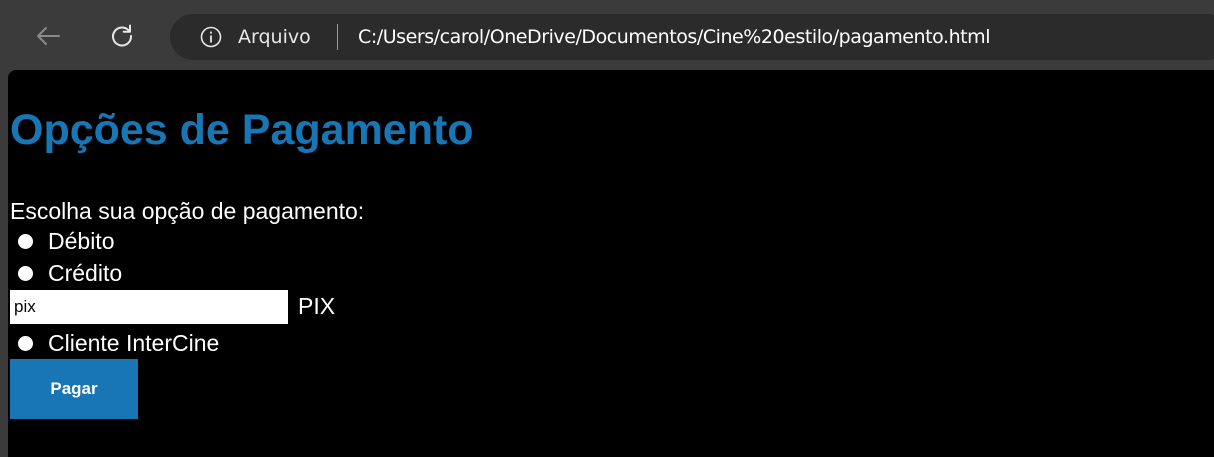 This screenshot has height=457, width=1214. What do you see at coordinates (149, 307) in the screenshot?
I see `pix-input` at bounding box center [149, 307].